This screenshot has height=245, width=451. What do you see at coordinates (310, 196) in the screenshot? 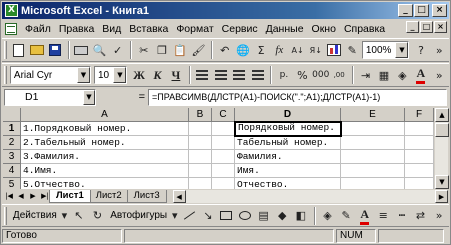
I see `horizontal-scrollbar: ◀ ▶` at bounding box center [310, 196].